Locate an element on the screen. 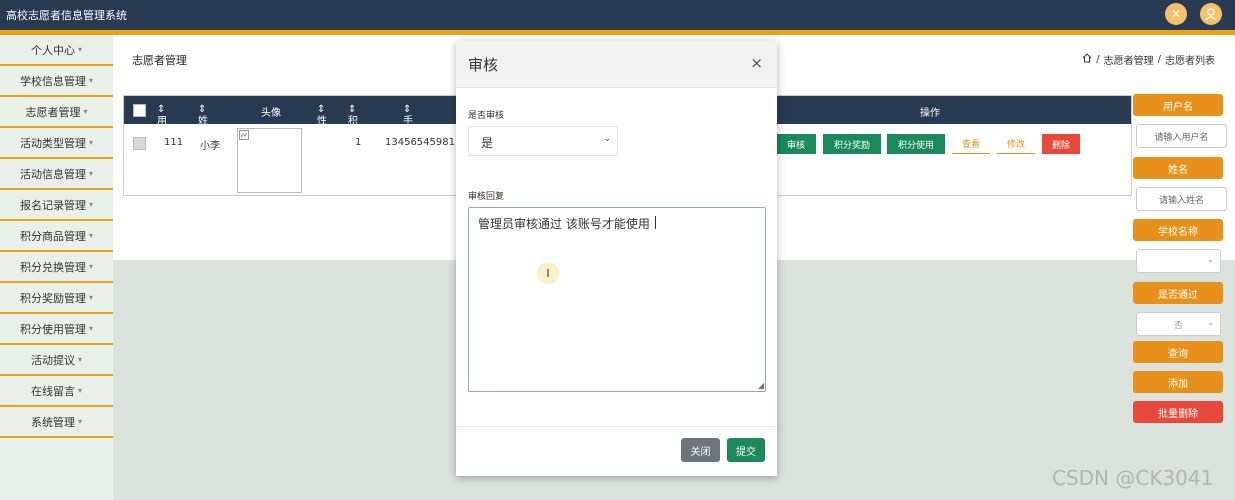 The height and width of the screenshot is (500, 1235). page-title: 志愿者管理 is located at coordinates (159, 60).